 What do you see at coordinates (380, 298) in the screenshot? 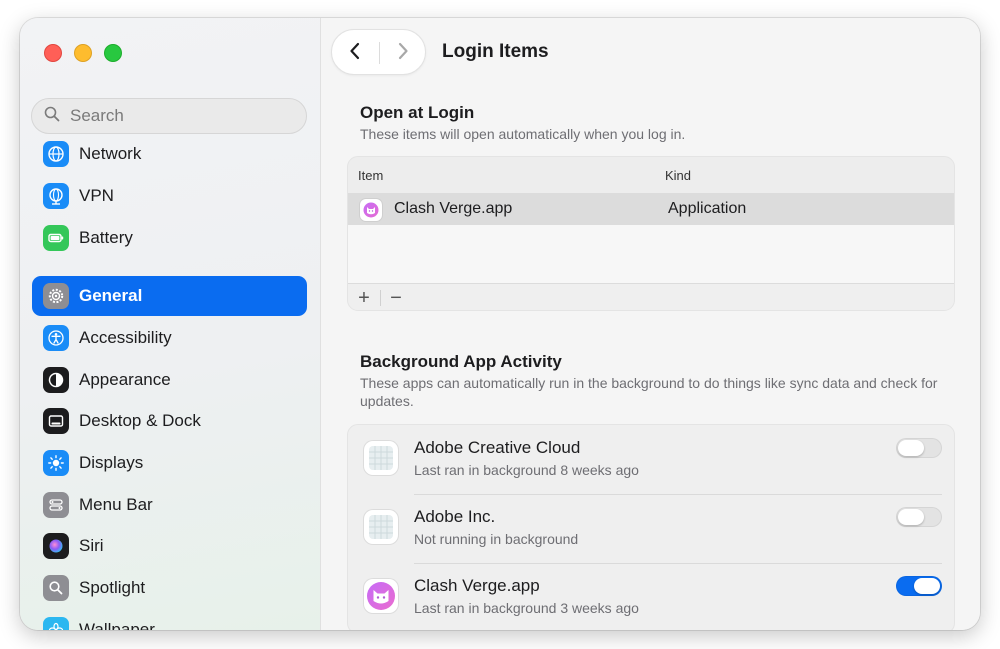
I see `footer-divider` at bounding box center [380, 298].